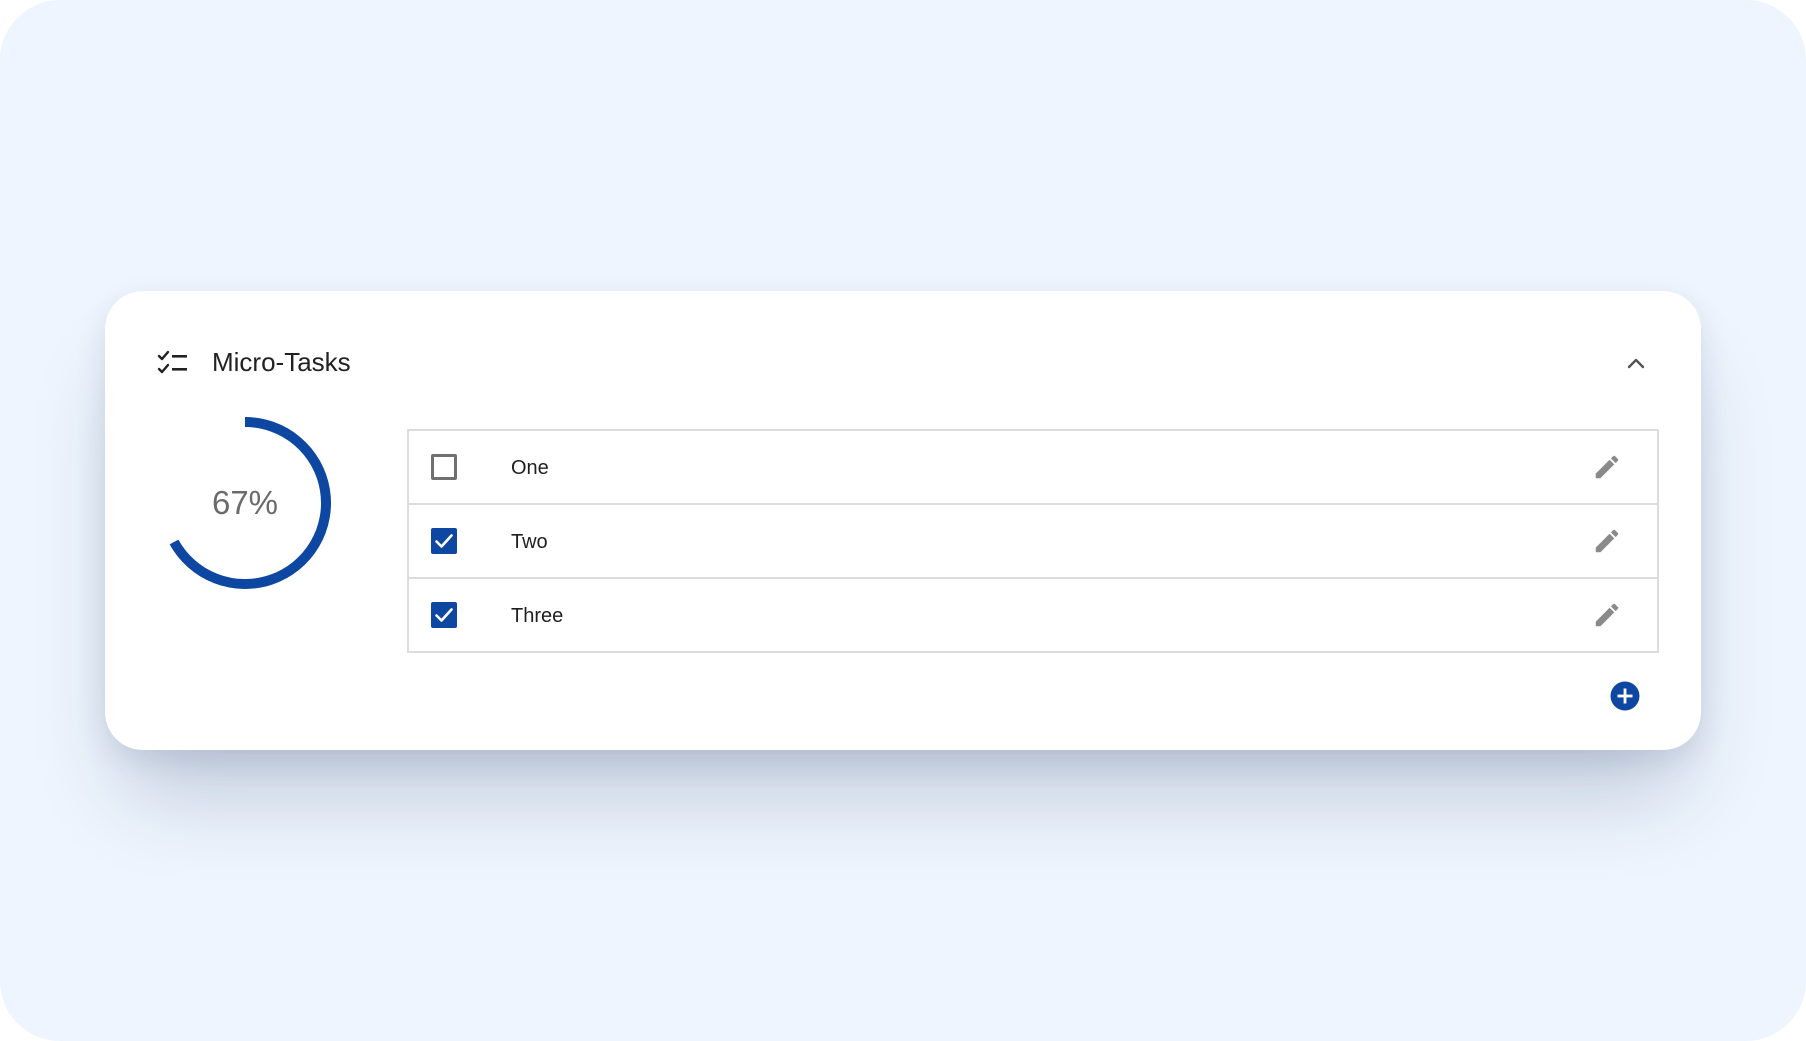 Image resolution: width=1806 pixels, height=1041 pixels. Describe the element at coordinates (281, 362) in the screenshot. I see `section-title: Micro-Tasks` at that location.